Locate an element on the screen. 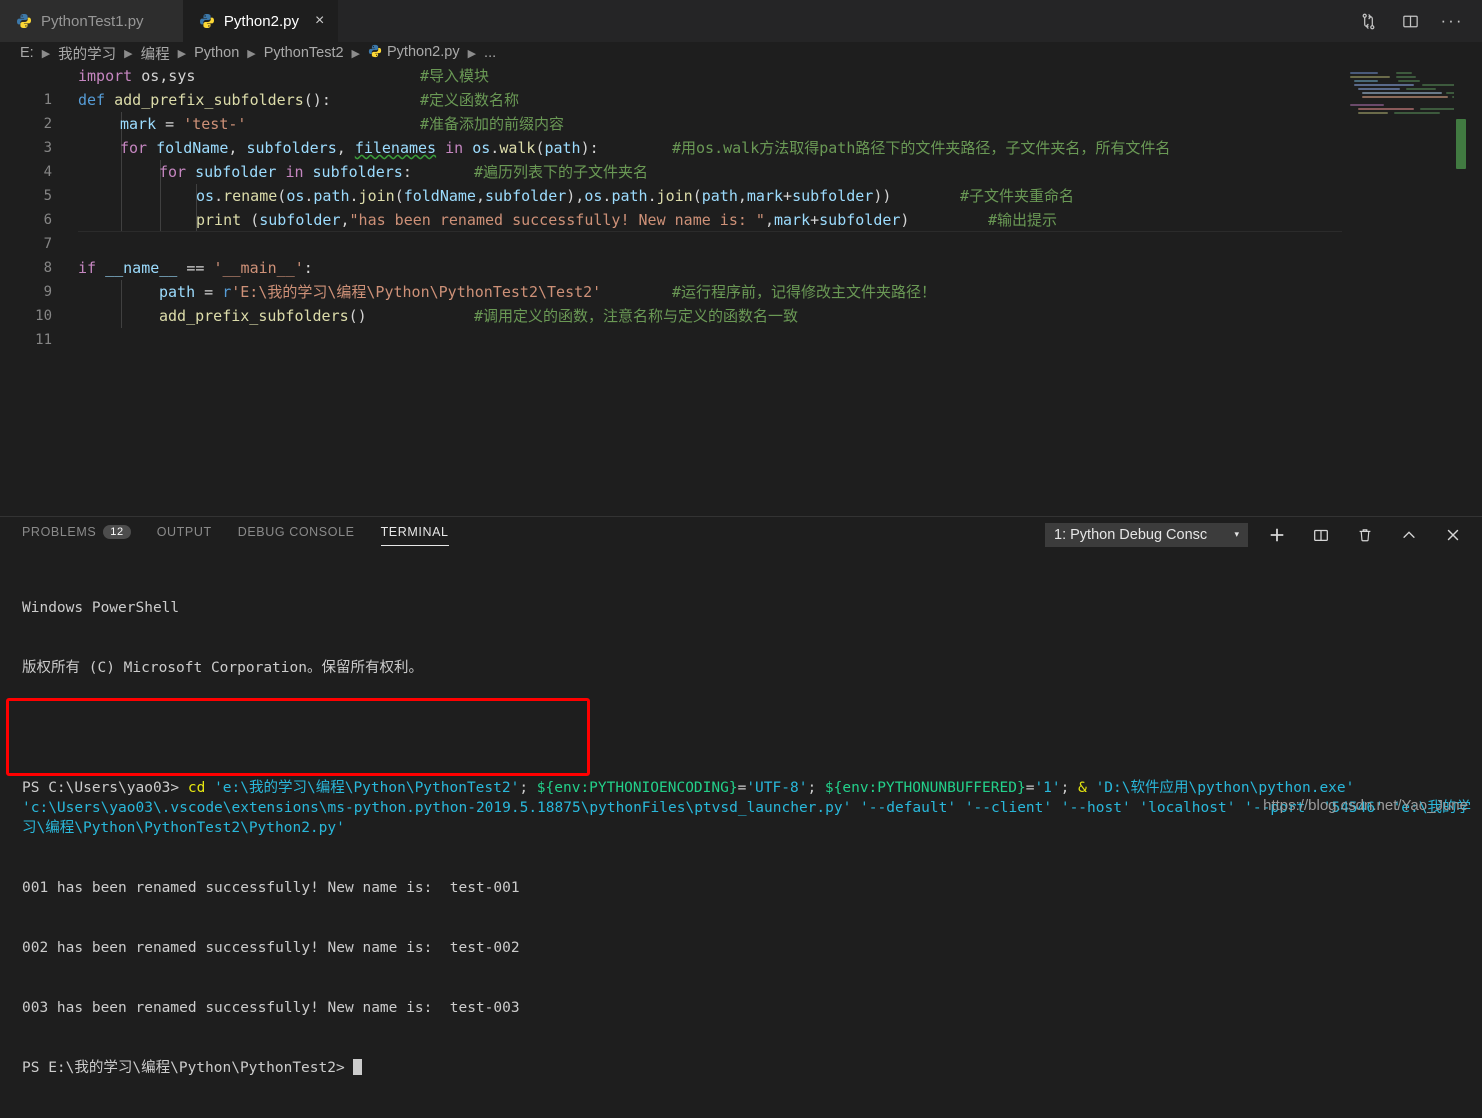 This screenshot has width=1482, height=1118. editor-tab-python2: Python2.py × is located at coordinates (260, 21).